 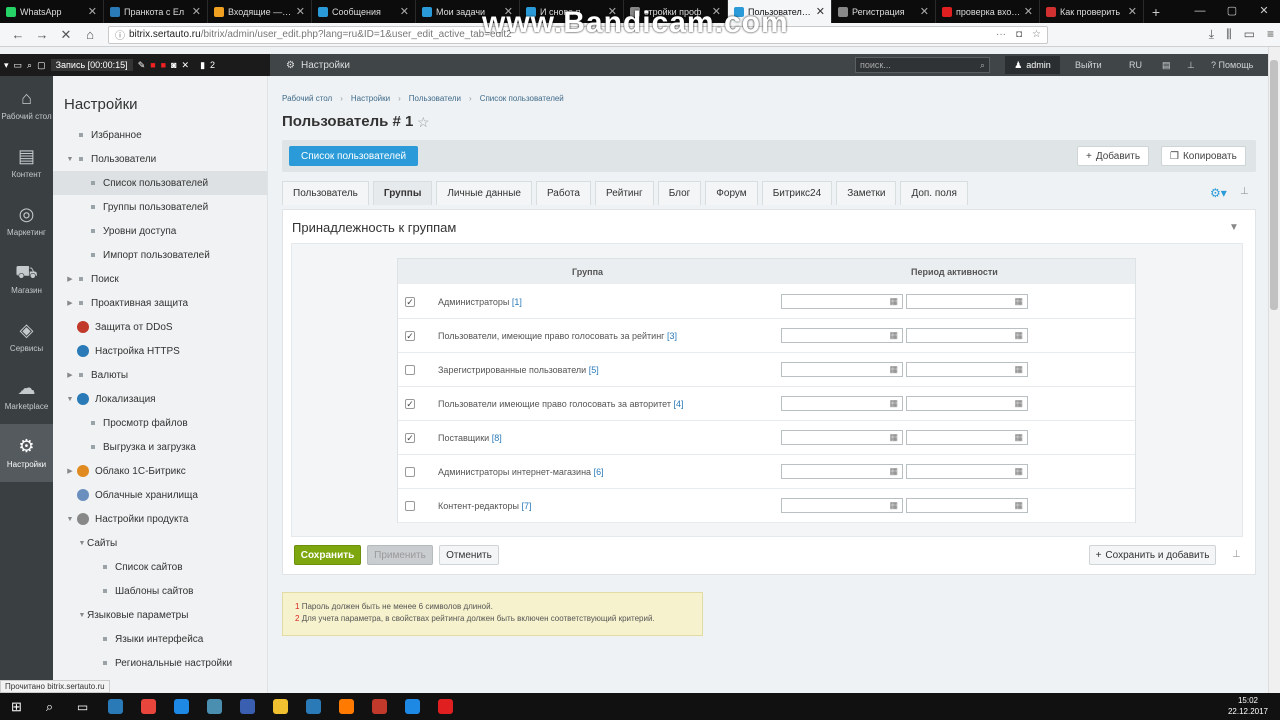 I want to click on home-icon: ⌂, so click(x=90, y=34).